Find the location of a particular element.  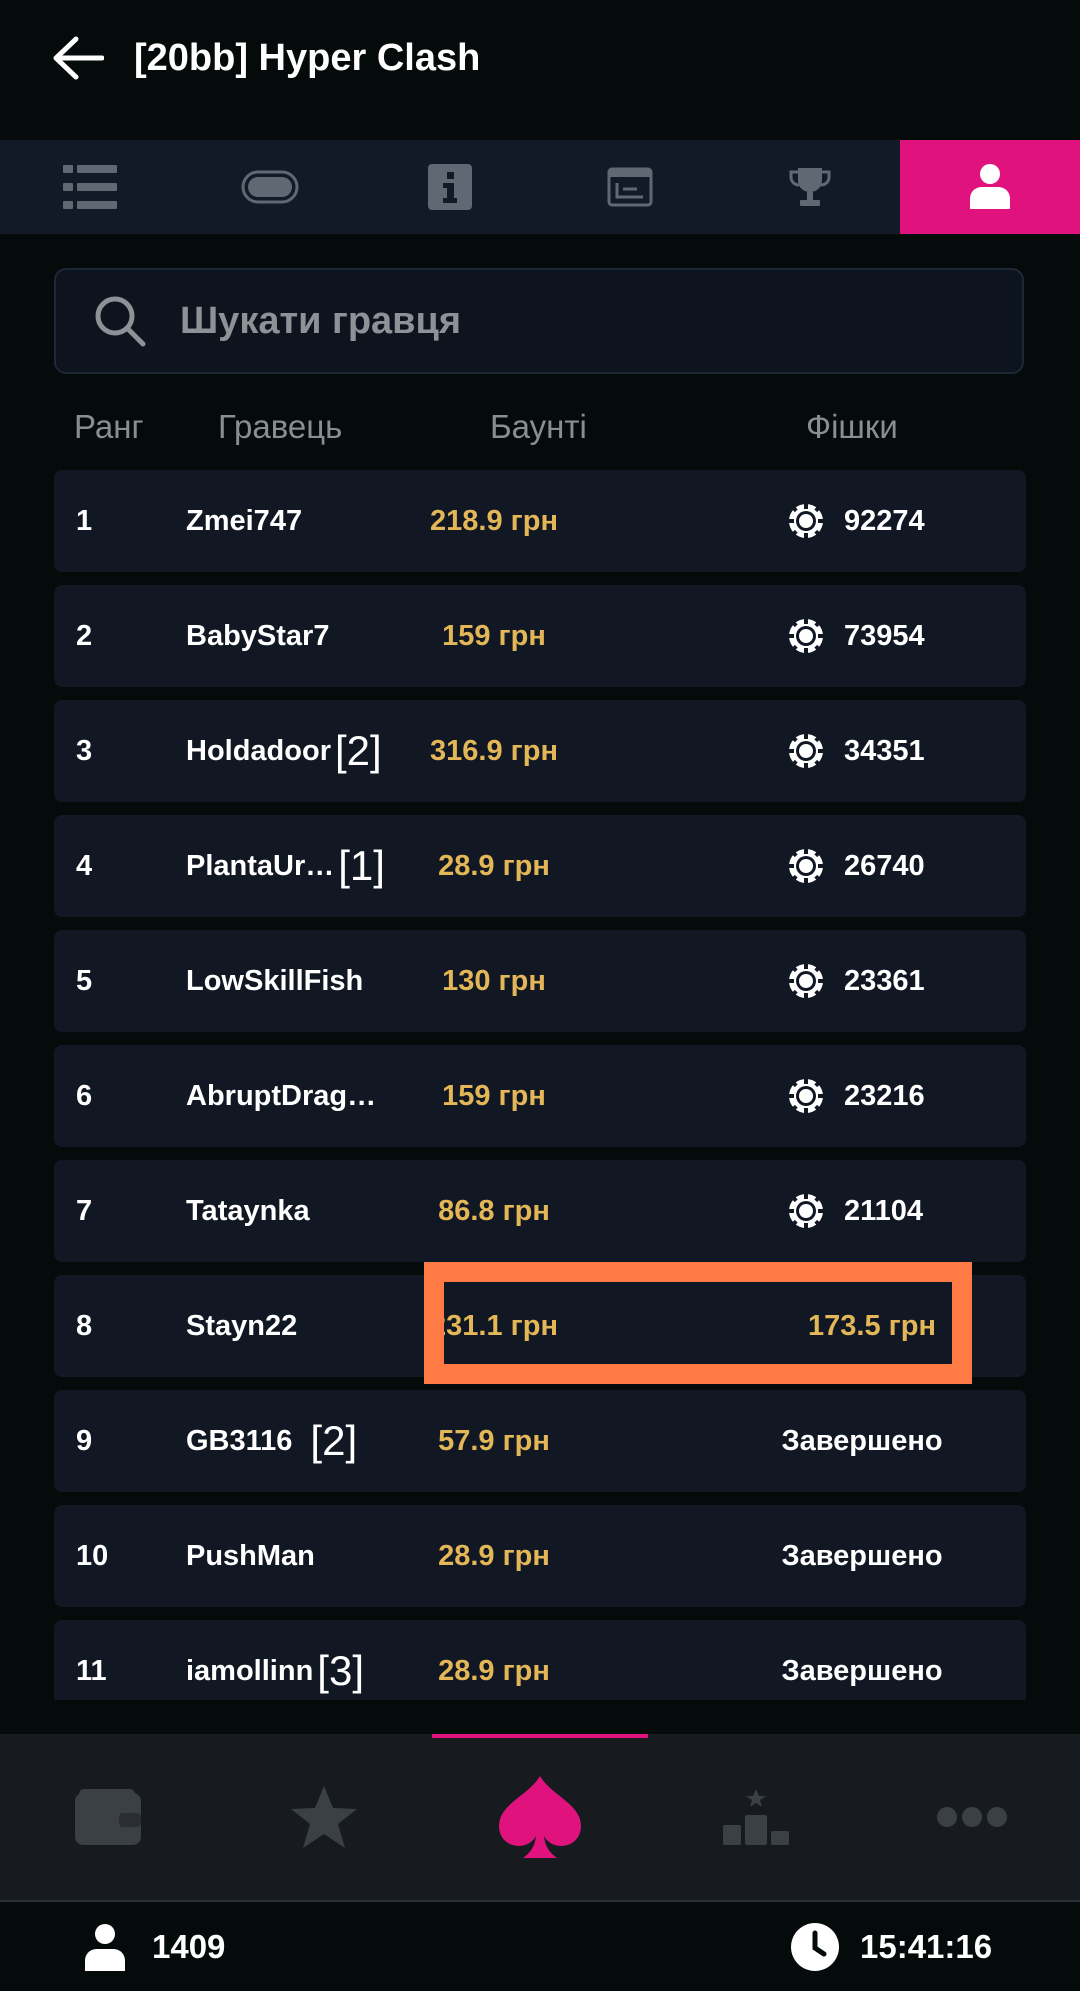

player-name: LowSkillFish is located at coordinates (275, 981).